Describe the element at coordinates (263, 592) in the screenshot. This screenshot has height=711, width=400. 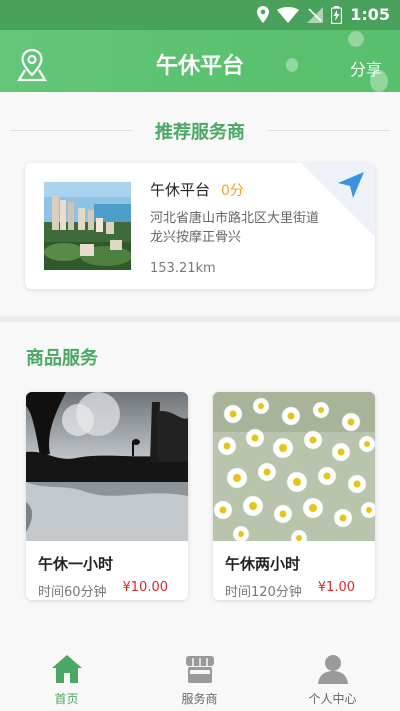
I see `product-duration: 时间120分钟` at that location.